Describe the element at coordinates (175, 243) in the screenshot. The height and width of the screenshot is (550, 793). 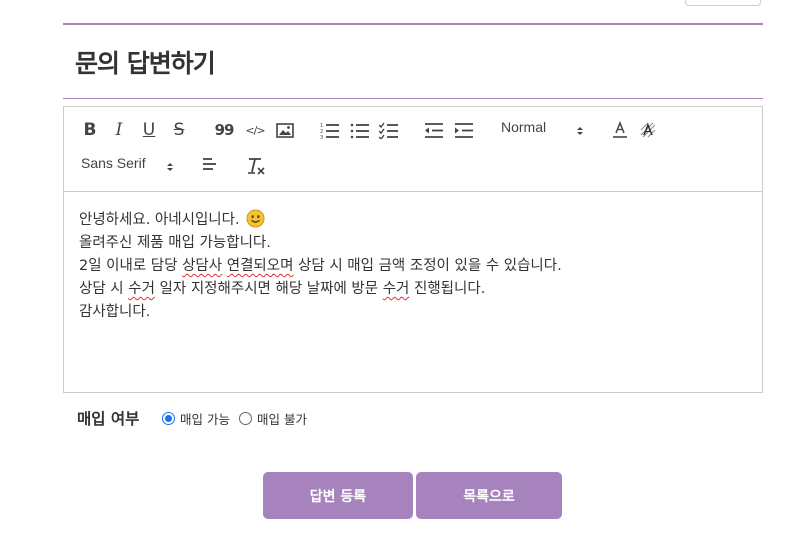
I see `text-segment: 올려주신 제품 매입 가능합니다.` at that location.